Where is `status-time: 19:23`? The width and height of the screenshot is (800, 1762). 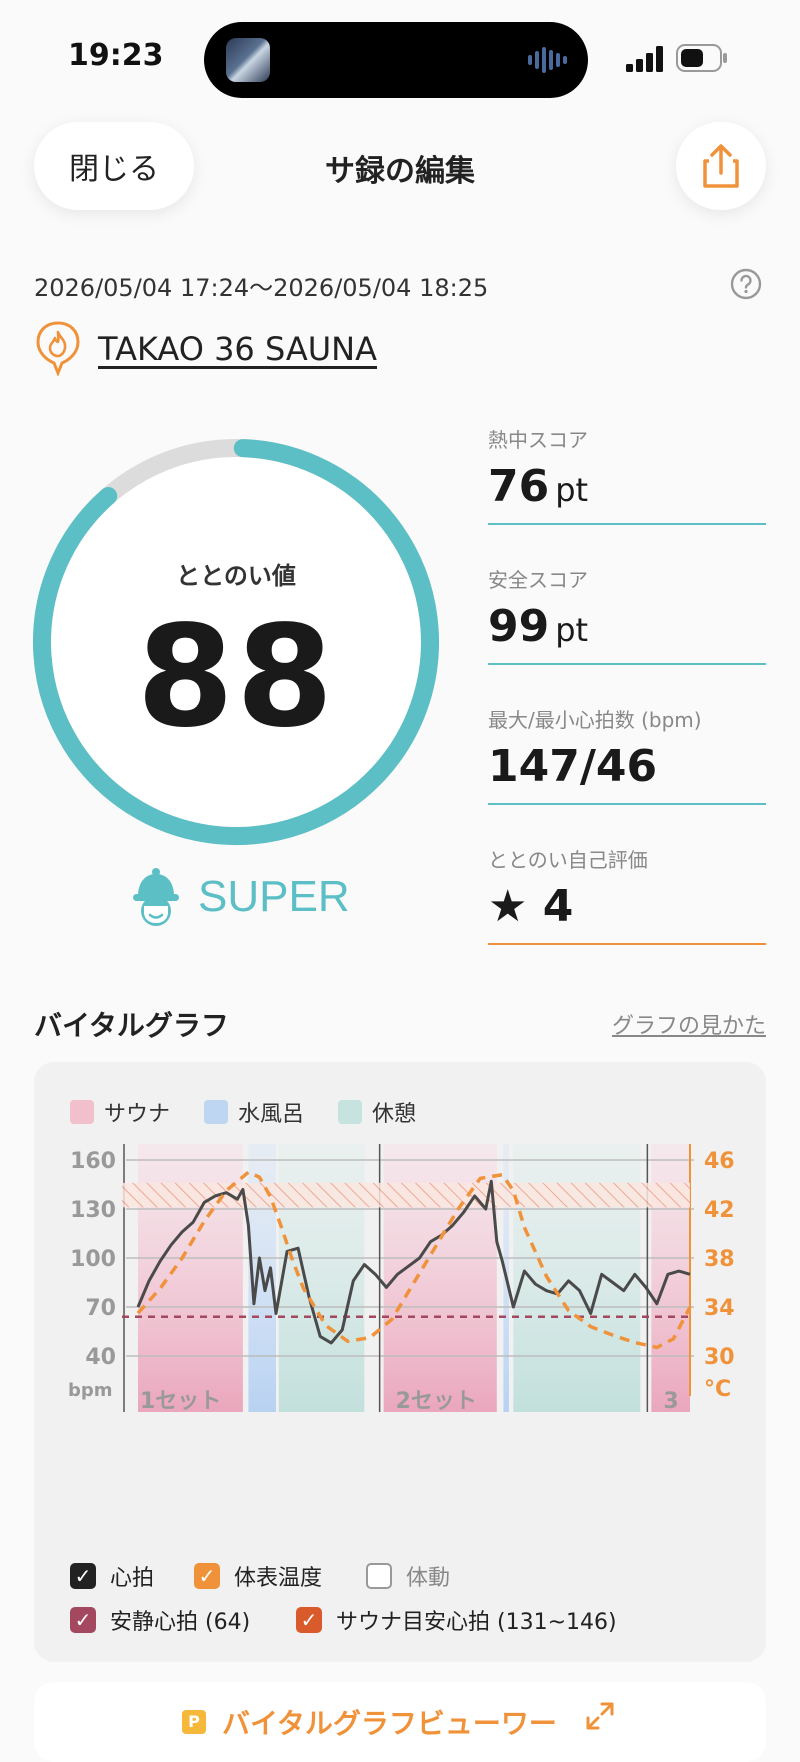 status-time: 19:23 is located at coordinates (116, 55).